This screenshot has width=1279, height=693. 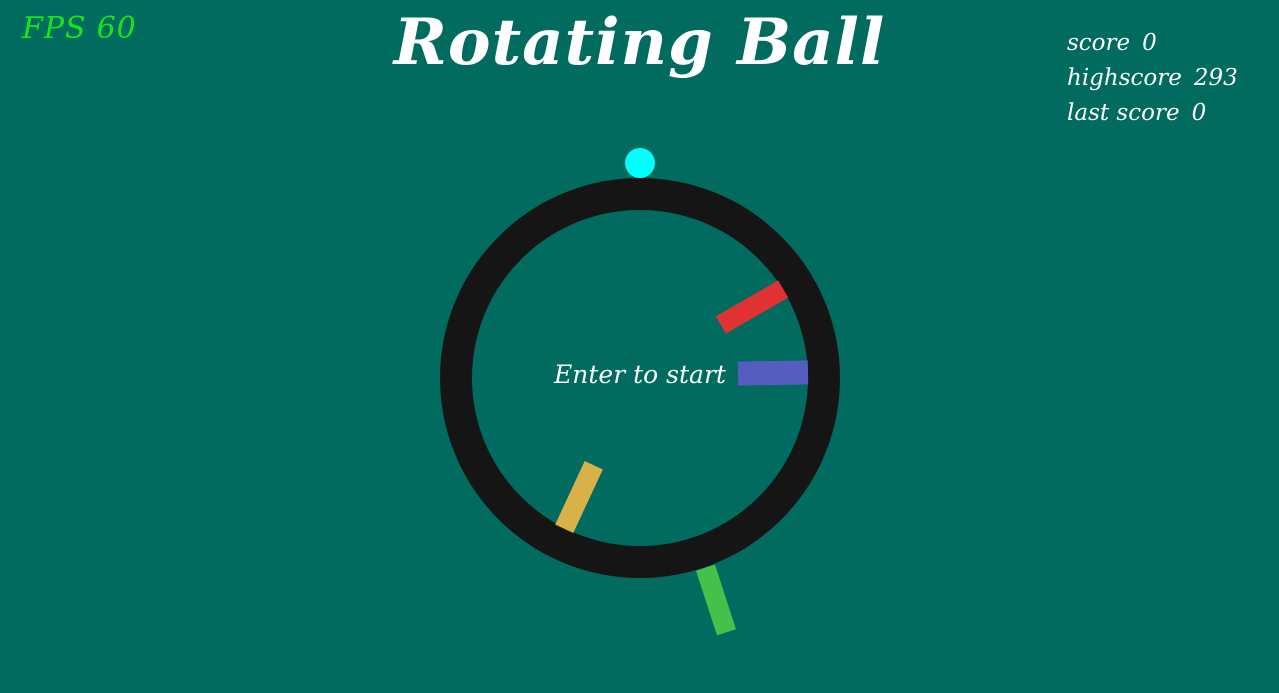 I want to click on obstacle-yellow, so click(x=579, y=497).